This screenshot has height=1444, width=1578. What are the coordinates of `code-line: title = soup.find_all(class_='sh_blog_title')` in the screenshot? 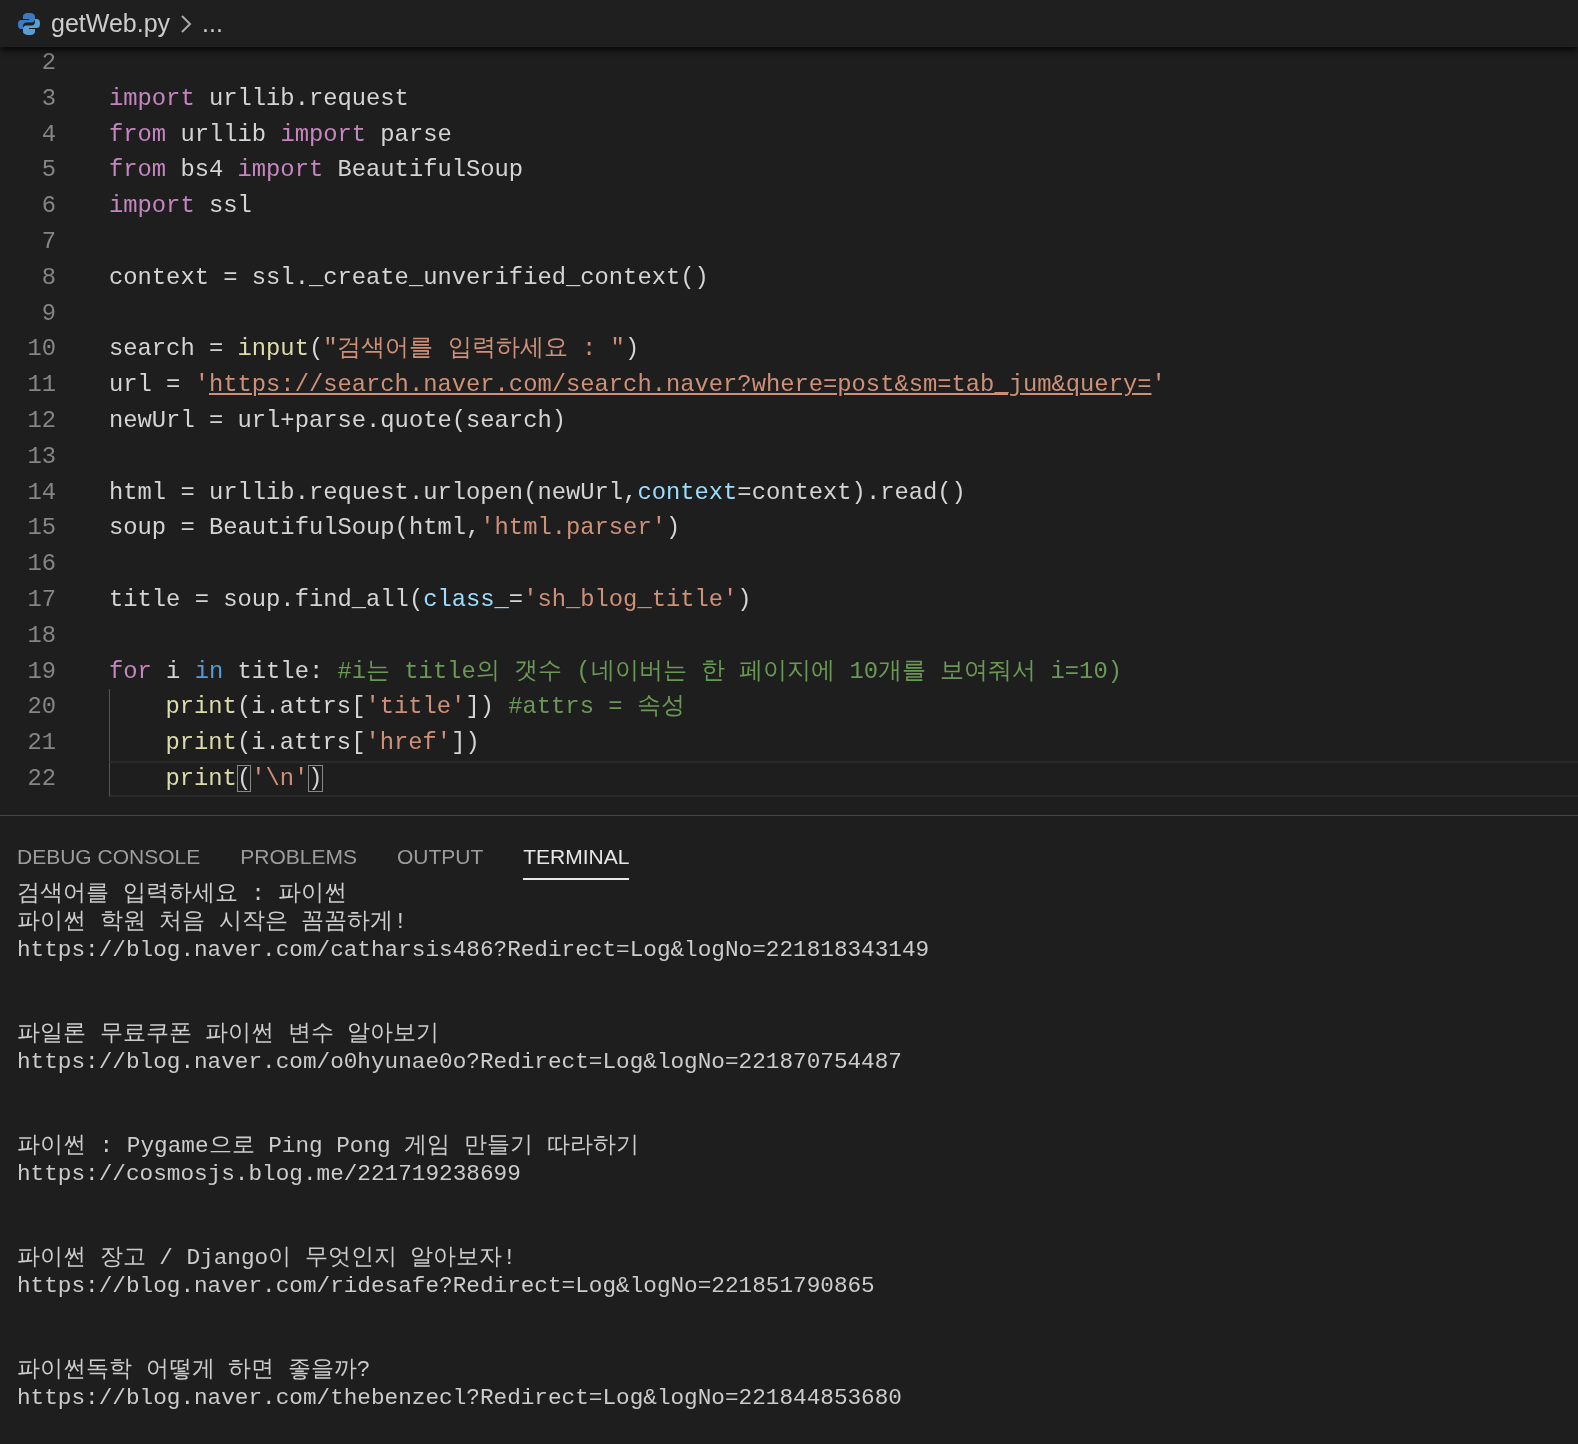 It's located at (431, 599).